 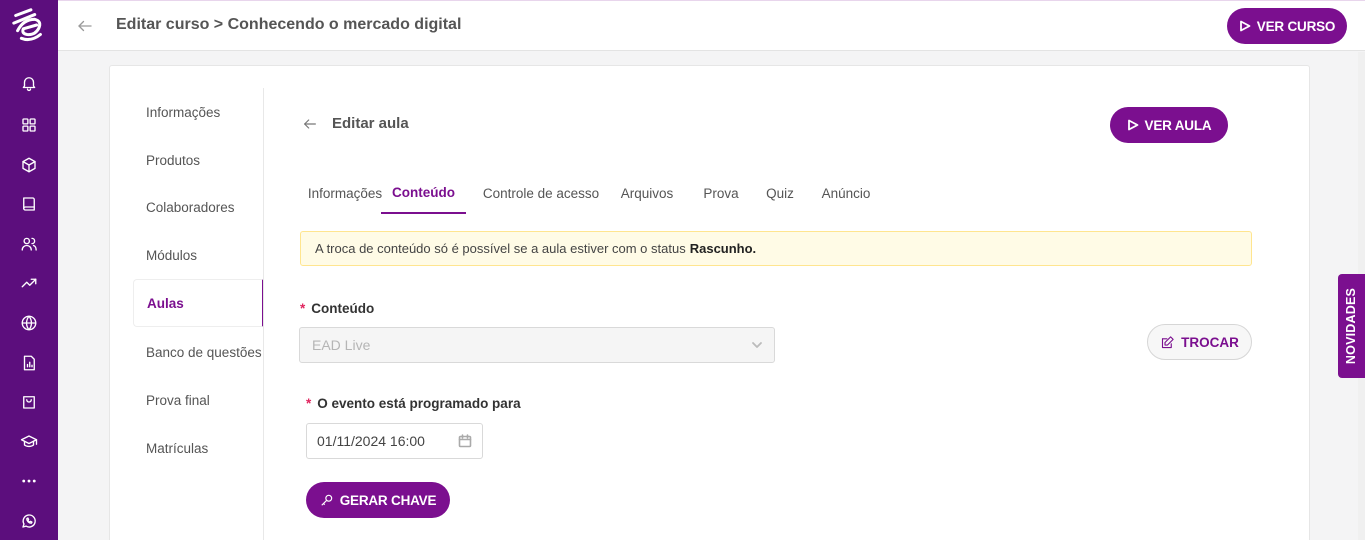 What do you see at coordinates (198, 112) in the screenshot?
I see `course-nav-item-informacoes: Informações` at bounding box center [198, 112].